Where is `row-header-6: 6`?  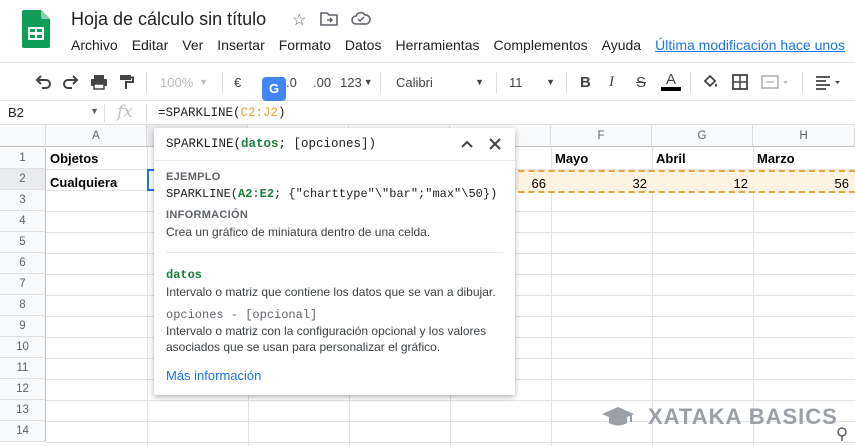
row-header-6: 6 is located at coordinates (23, 263).